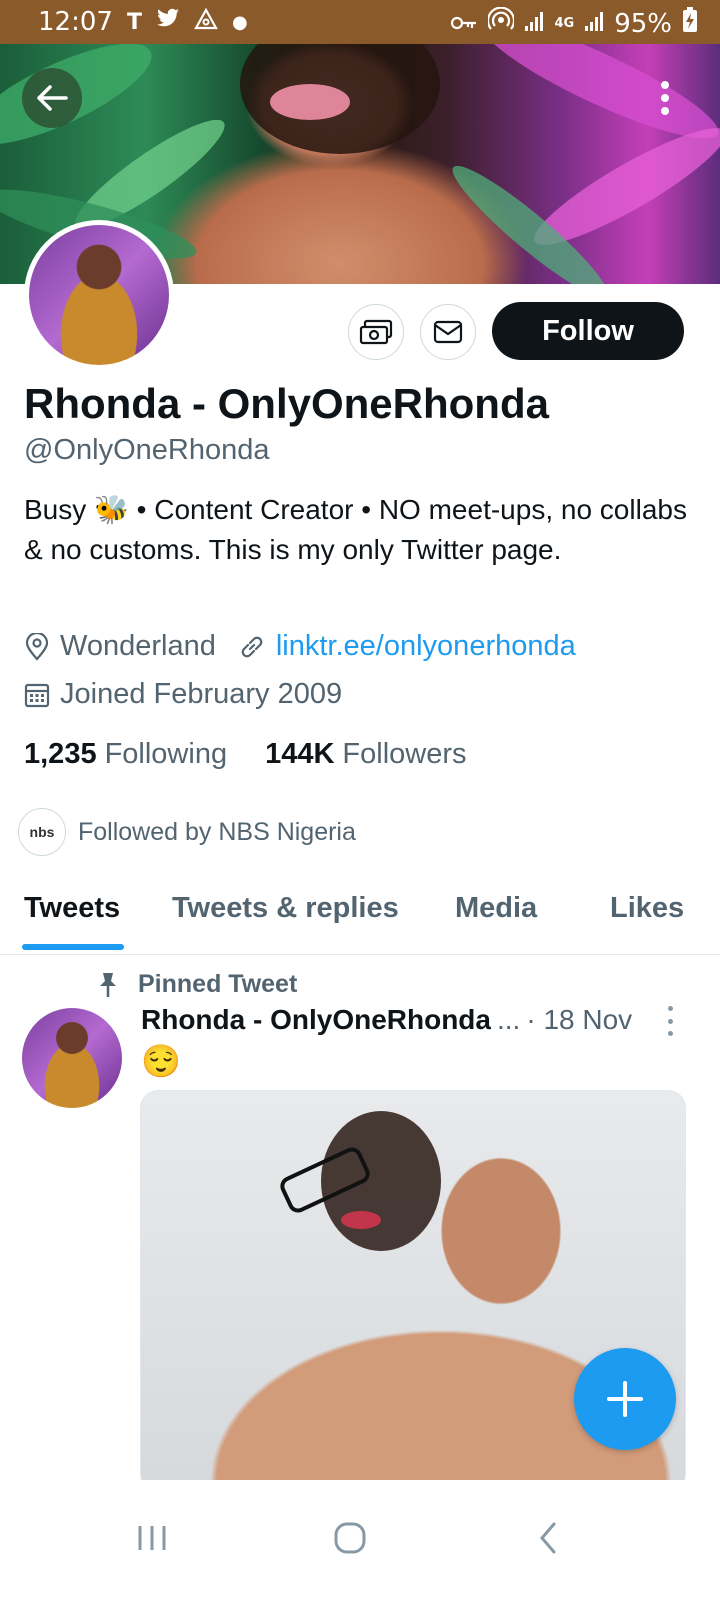 Image resolution: width=720 pixels, height=1600 pixels. What do you see at coordinates (285, 908) in the screenshot?
I see `tab-tweets-replies: Tweets & replies` at bounding box center [285, 908].